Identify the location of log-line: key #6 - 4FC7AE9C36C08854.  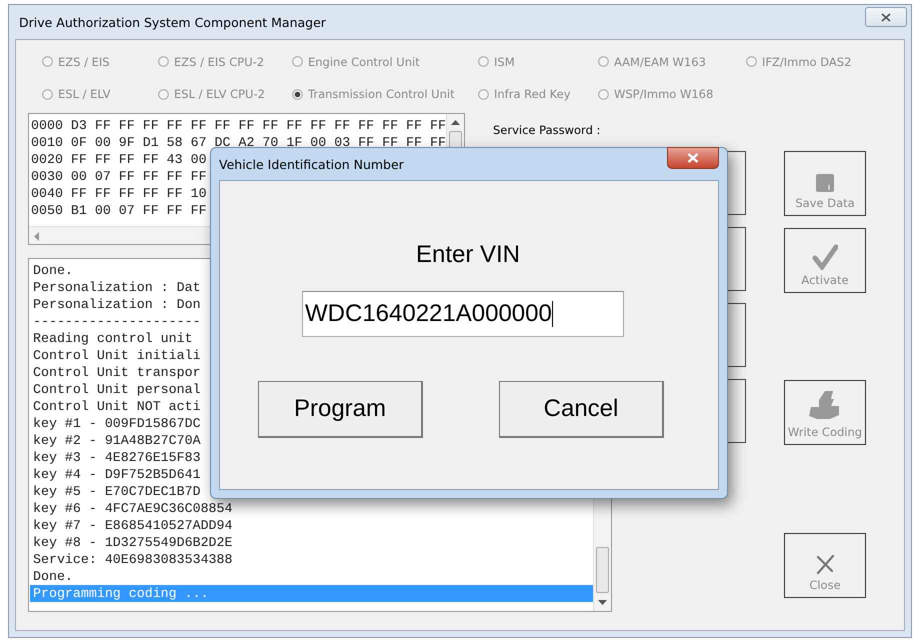
(131, 508).